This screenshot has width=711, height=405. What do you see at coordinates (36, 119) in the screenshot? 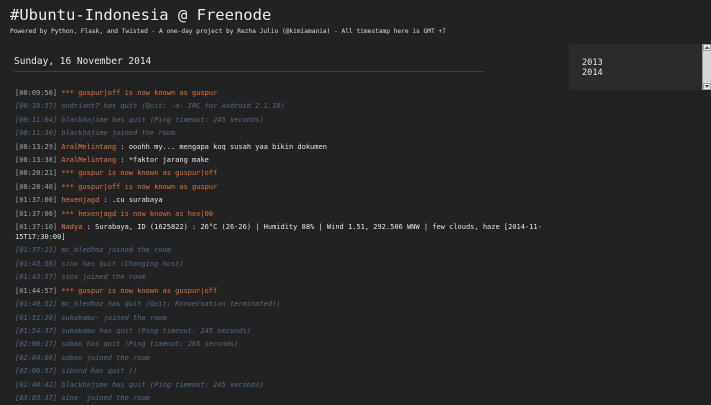
I see `log-timestamp: [00:11:04]` at bounding box center [36, 119].